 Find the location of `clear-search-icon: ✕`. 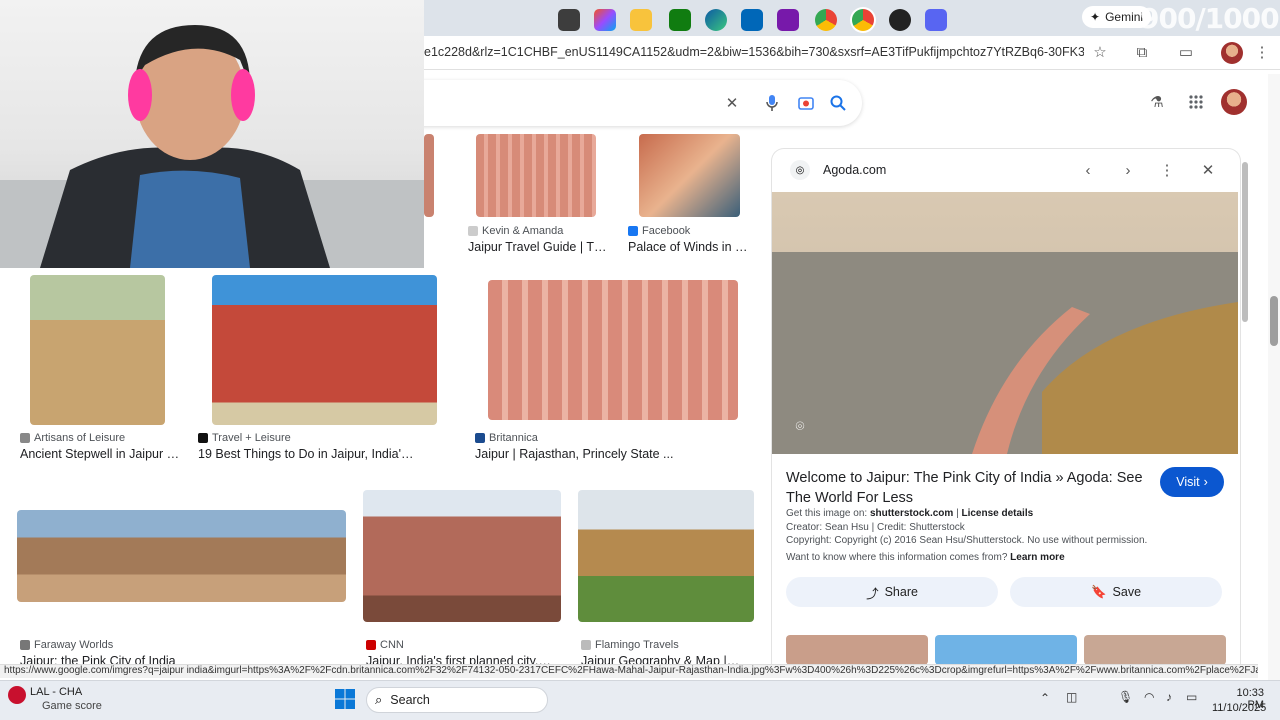

clear-search-icon: ✕ is located at coordinates (732, 103).